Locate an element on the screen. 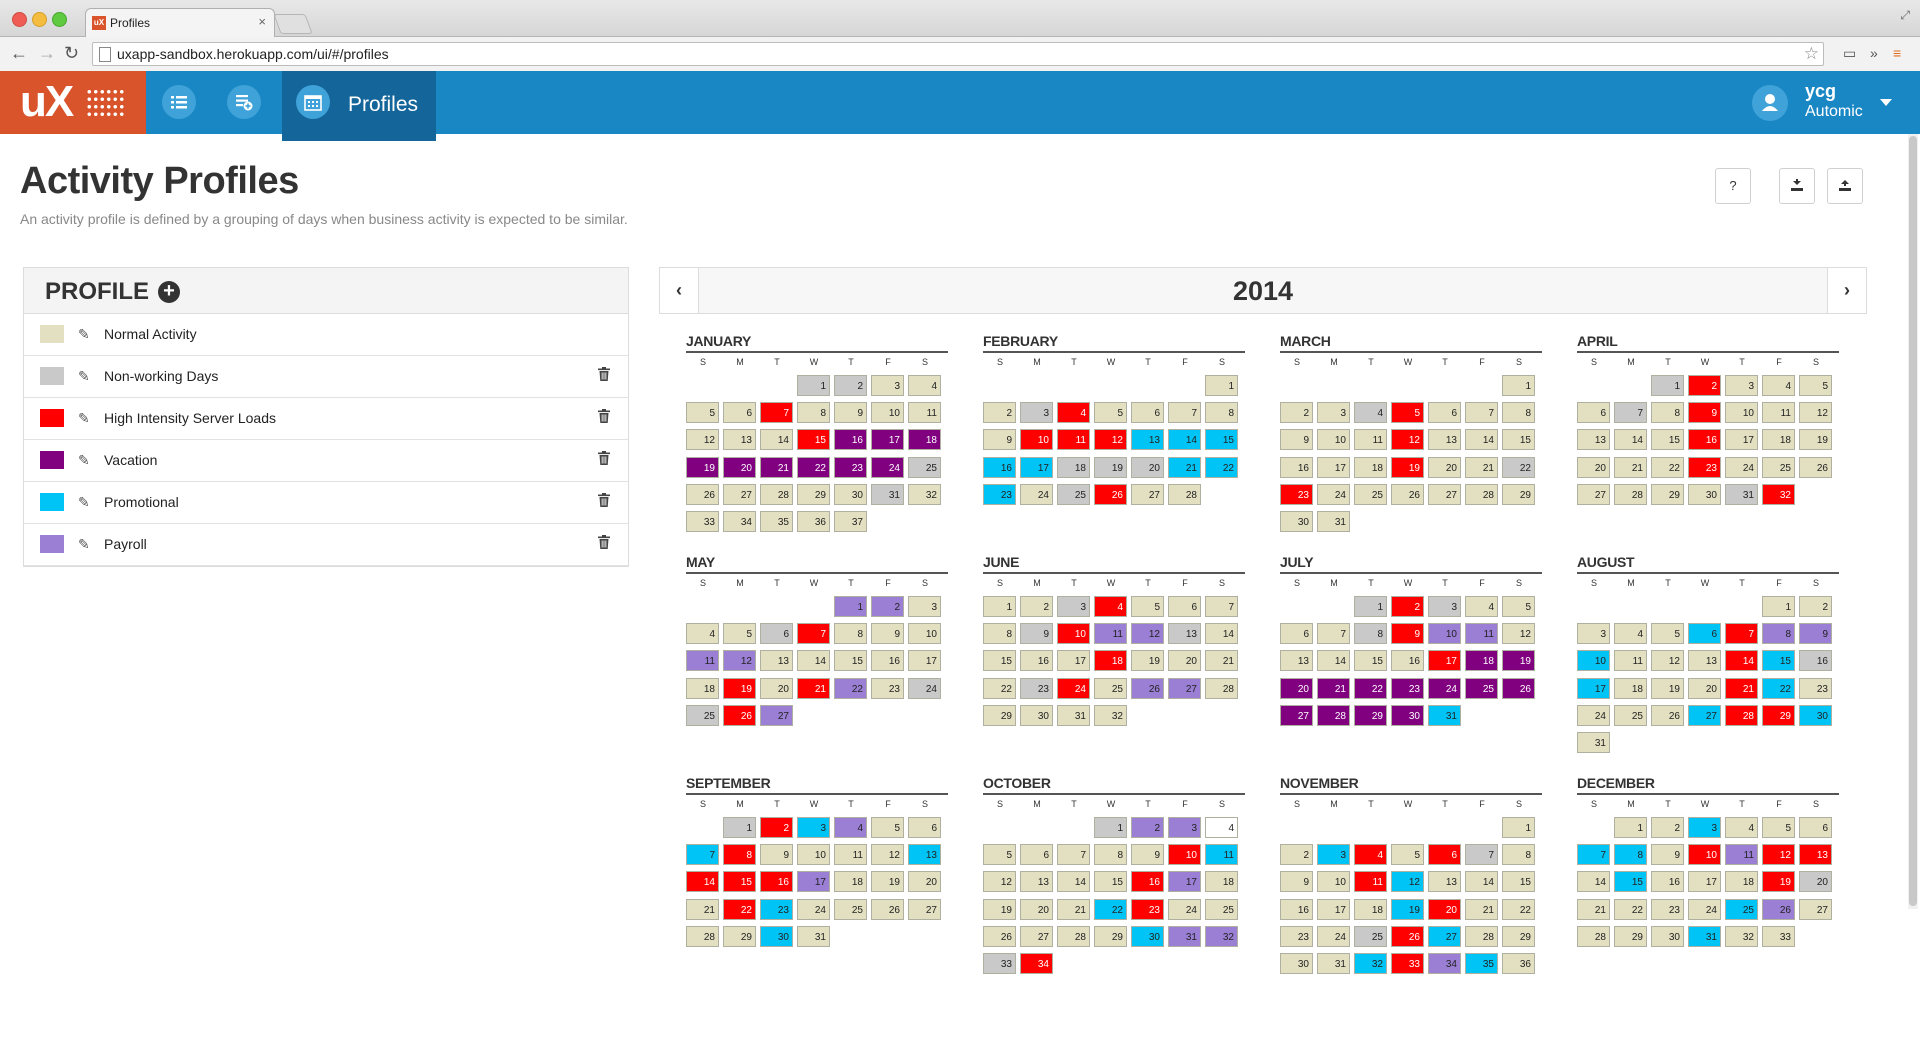 This screenshot has height=1043, width=1920. calendar-day: 13 is located at coordinates (1296, 661).